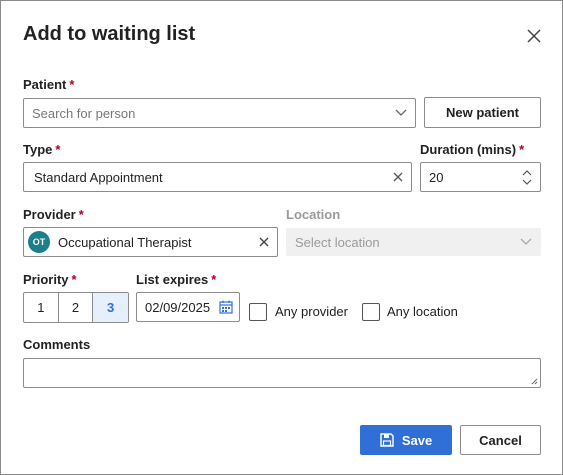 The image size is (563, 475). Describe the element at coordinates (436, 177) in the screenshot. I see `duration-value: 20` at that location.